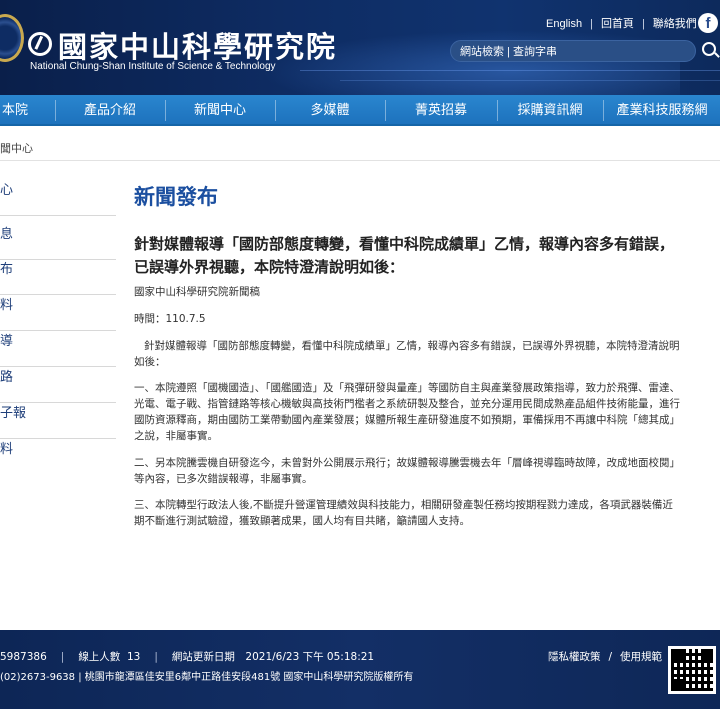 The height and width of the screenshot is (709, 720). Describe the element at coordinates (110, 110) in the screenshot. I see `nav-item-products: 產品介紹` at that location.